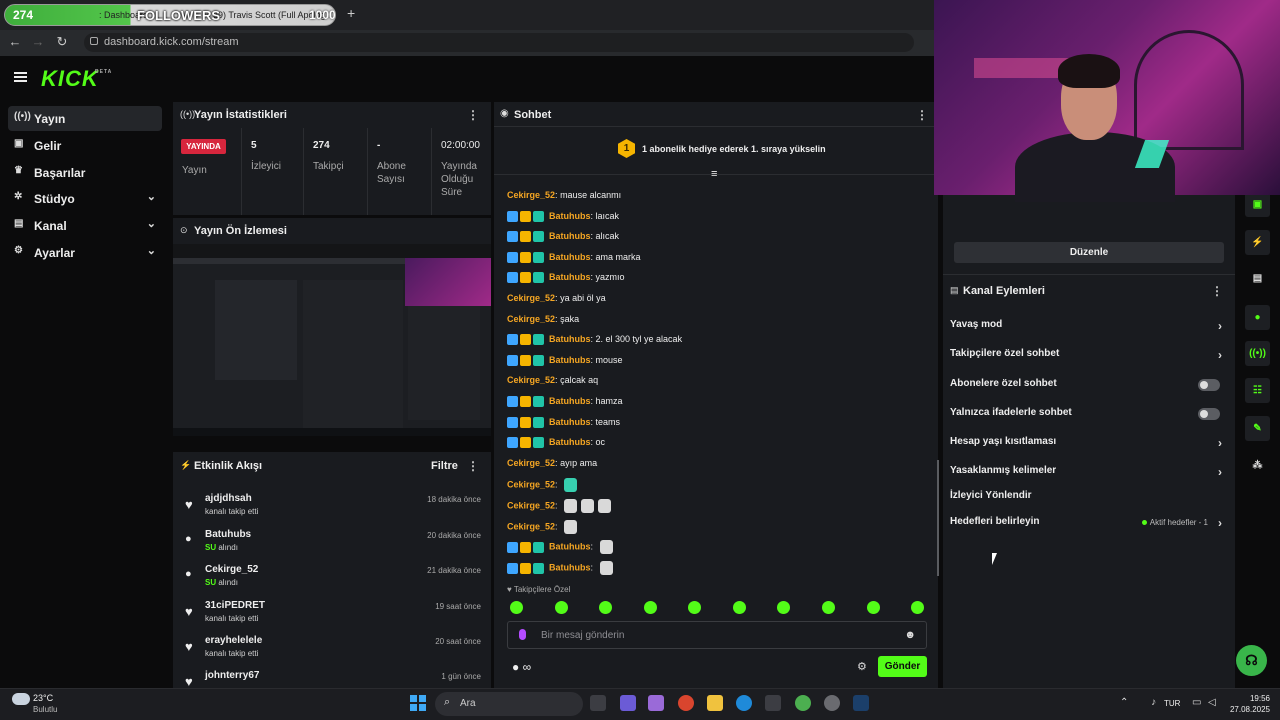 Image resolution: width=1280 pixels, height=720 pixels. What do you see at coordinates (1209, 385) in the screenshot?
I see `subs-only-toggle` at bounding box center [1209, 385].